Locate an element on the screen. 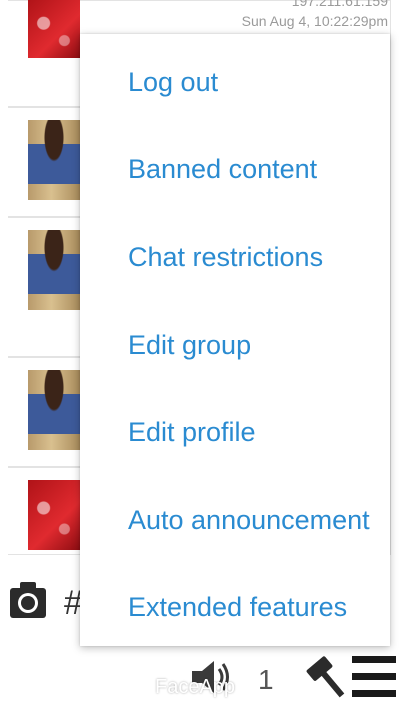  ip-address: 197.211.61.159 is located at coordinates (339, 4).